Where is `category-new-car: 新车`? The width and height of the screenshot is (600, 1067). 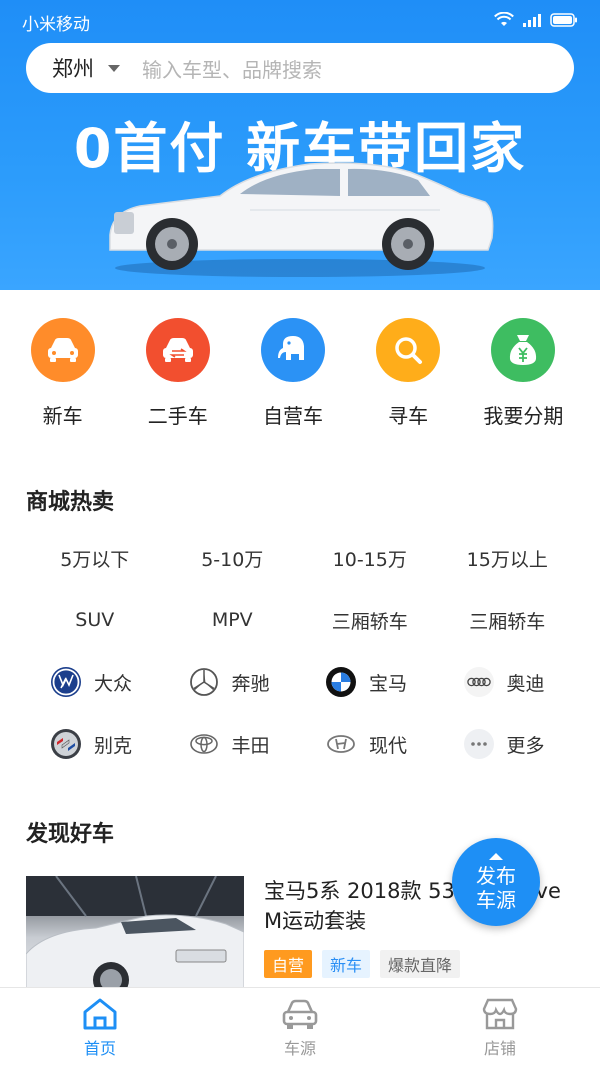 category-new-car: 新车 is located at coordinates (62, 378).